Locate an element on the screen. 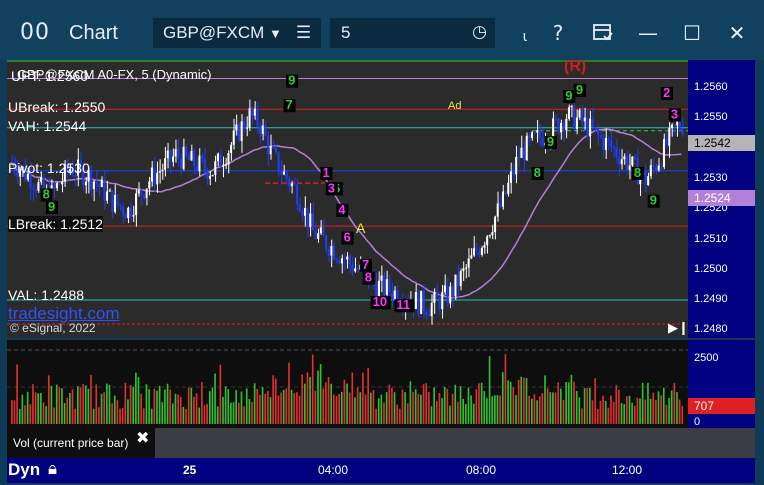 The image size is (764, 485). scroll-to-end-icon: ▶❙ is located at coordinates (678, 328).